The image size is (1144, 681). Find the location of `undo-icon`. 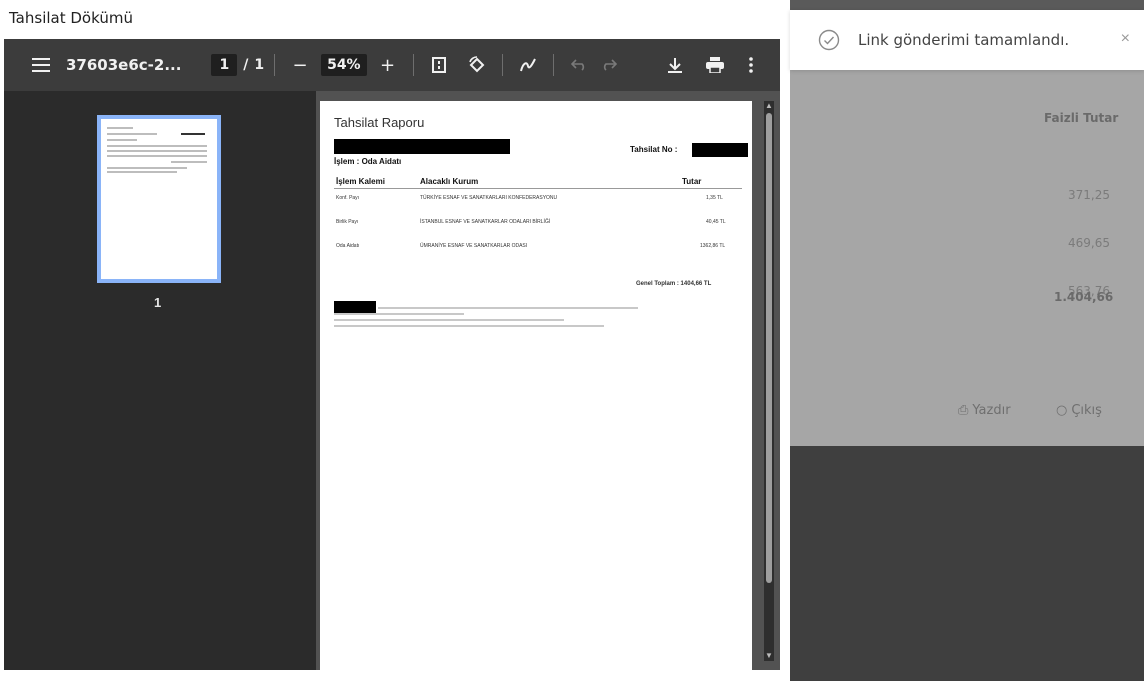

undo-icon is located at coordinates (579, 65).